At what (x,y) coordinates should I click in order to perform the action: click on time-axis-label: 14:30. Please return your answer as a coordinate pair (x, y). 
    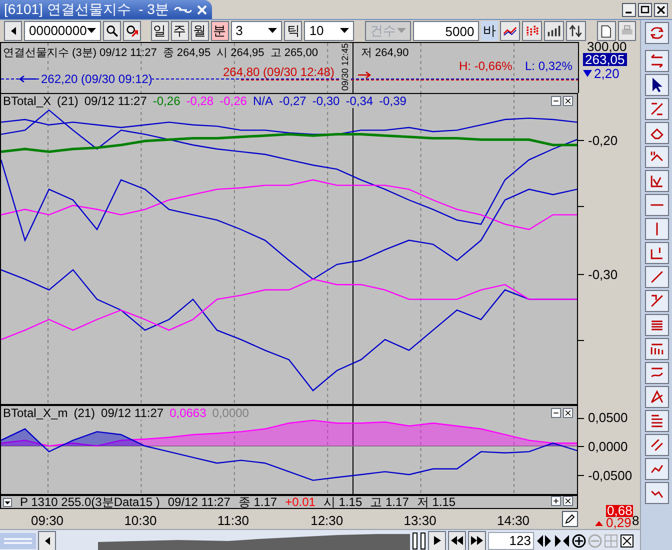
    Looking at the image, I should click on (513, 521).